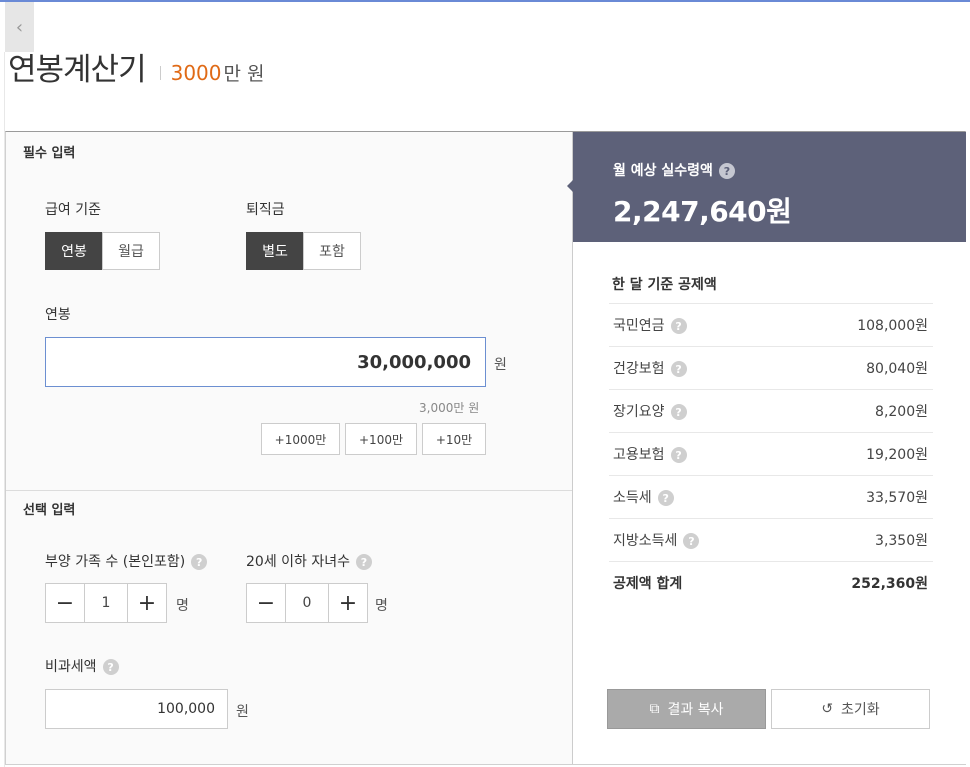  What do you see at coordinates (702, 211) in the screenshot?
I see `net-pay-amount: 2,247,640원` at bounding box center [702, 211].